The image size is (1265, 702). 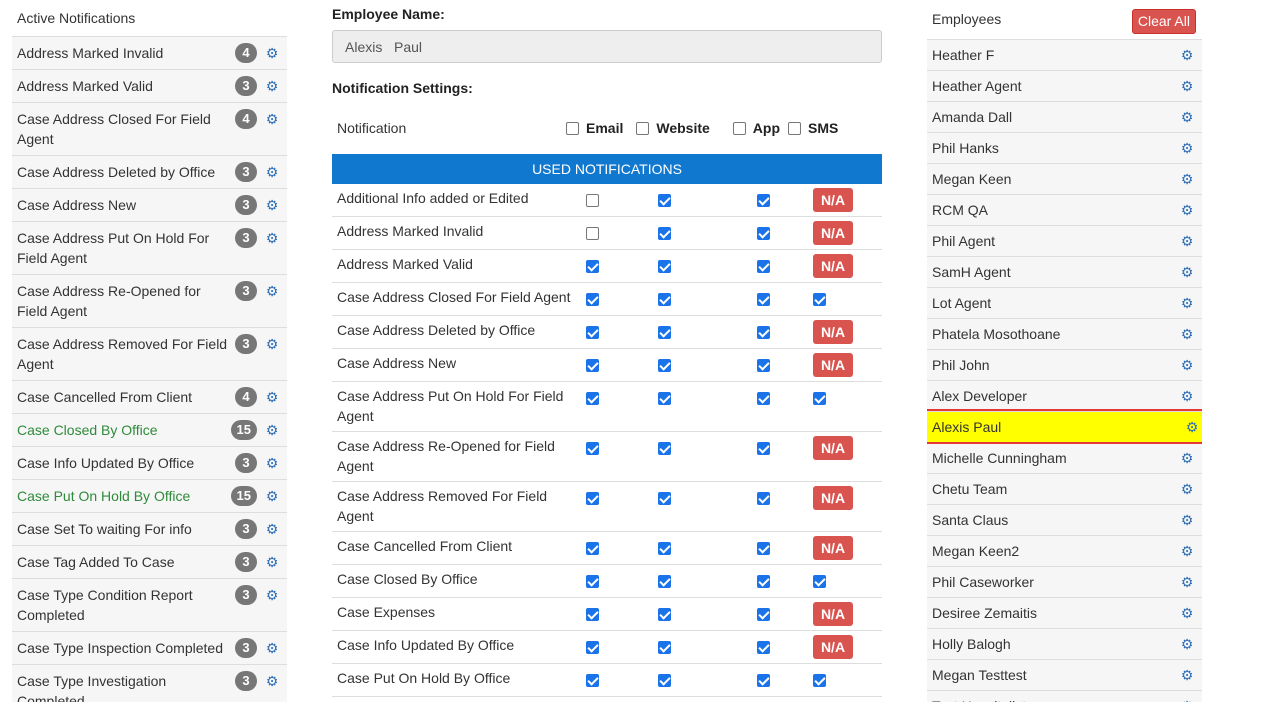 What do you see at coordinates (149, 429) in the screenshot?
I see `notification-list-item: Case Closed By Office 15 ⚙` at bounding box center [149, 429].